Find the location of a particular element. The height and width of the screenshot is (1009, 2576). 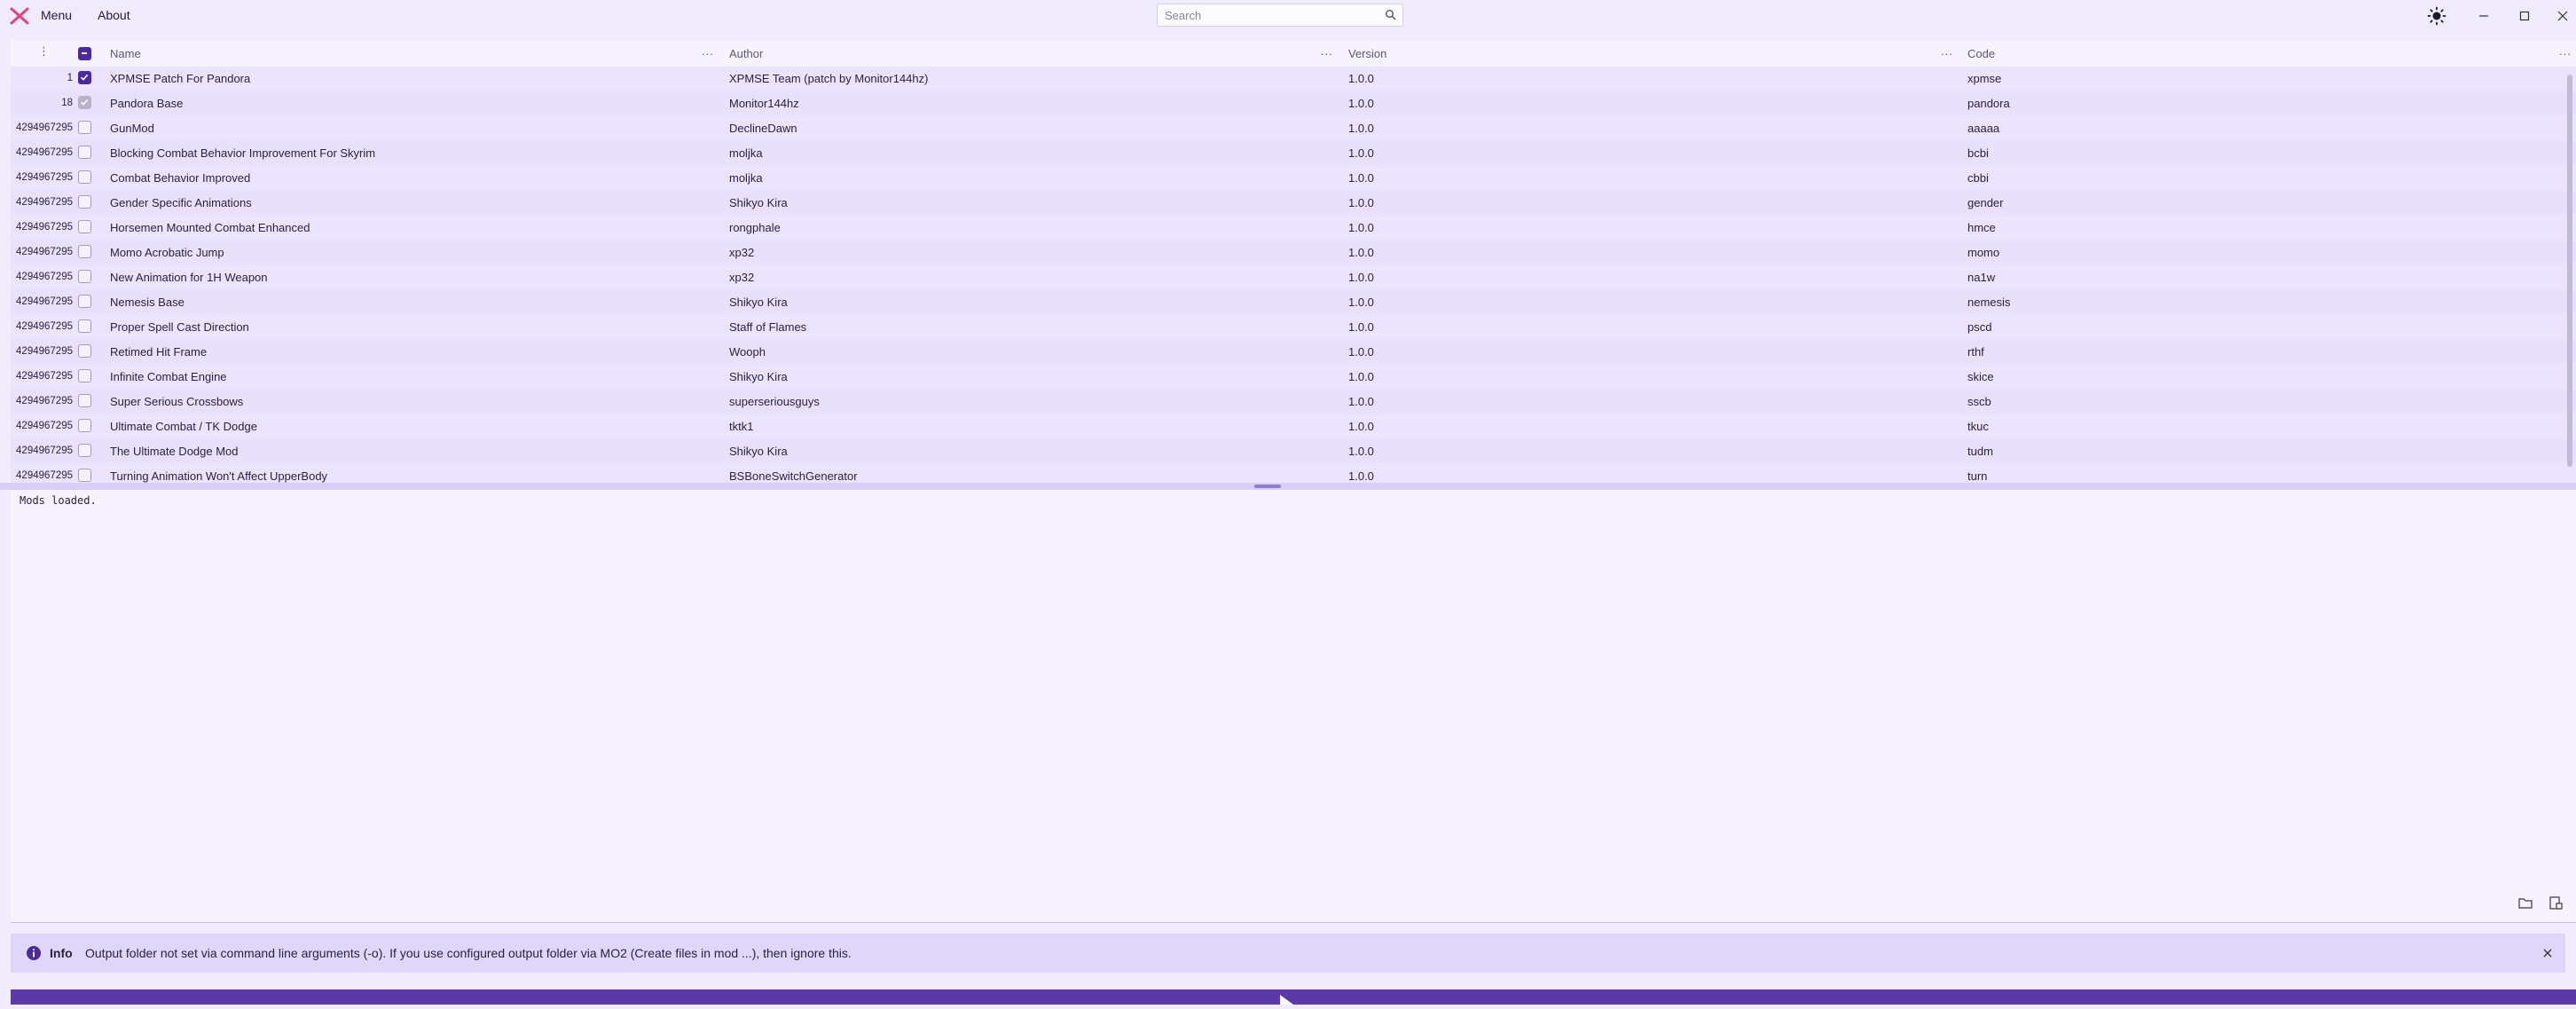

mod-row: 4294967295 GunMod DeclineDawn 1.0.0 aaaaa is located at coordinates (1293, 127).